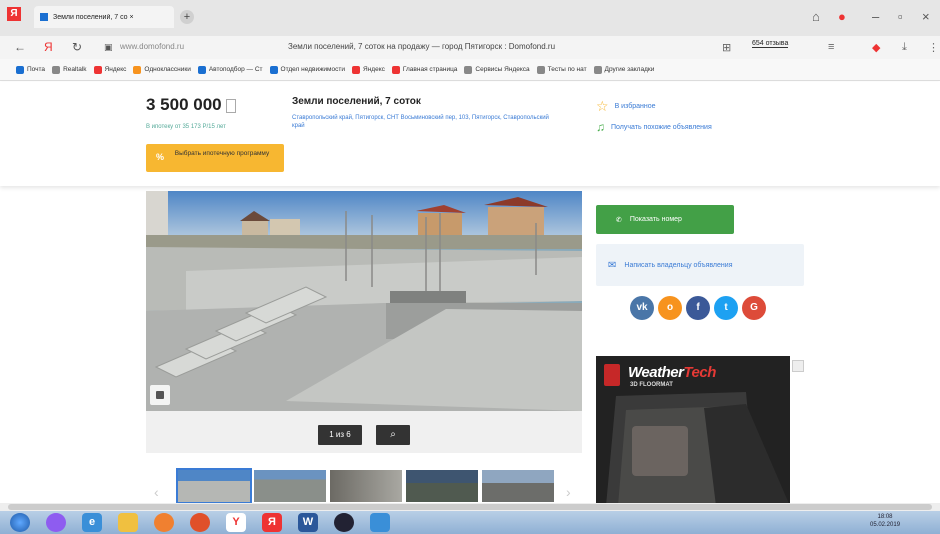 This screenshot has height=534, width=940. What do you see at coordinates (156, 492) in the screenshot?
I see `thumbs-prev-icon: ‹` at bounding box center [156, 492].